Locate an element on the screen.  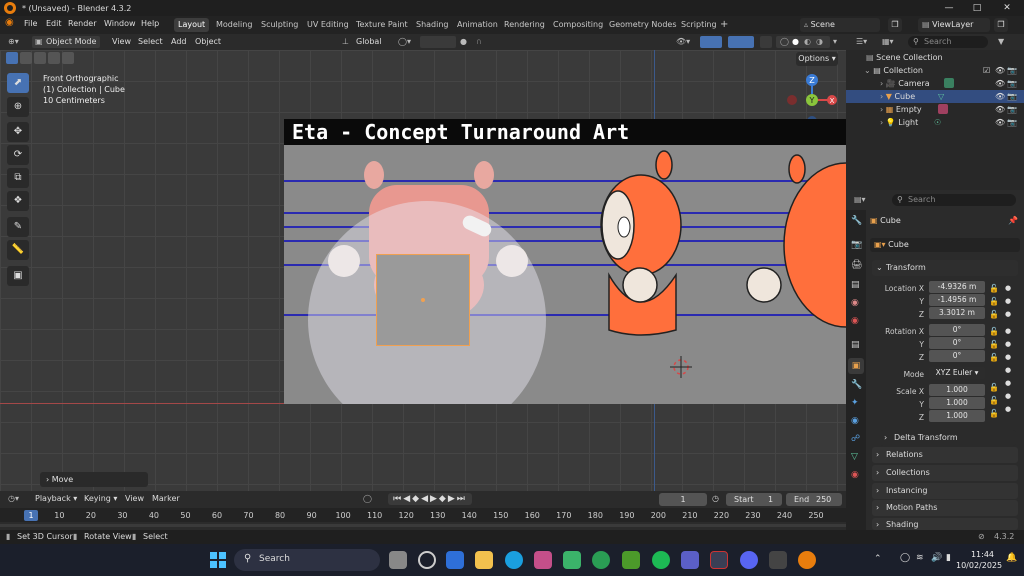
timeline-scrollbar is located at coordinates (423, 525).